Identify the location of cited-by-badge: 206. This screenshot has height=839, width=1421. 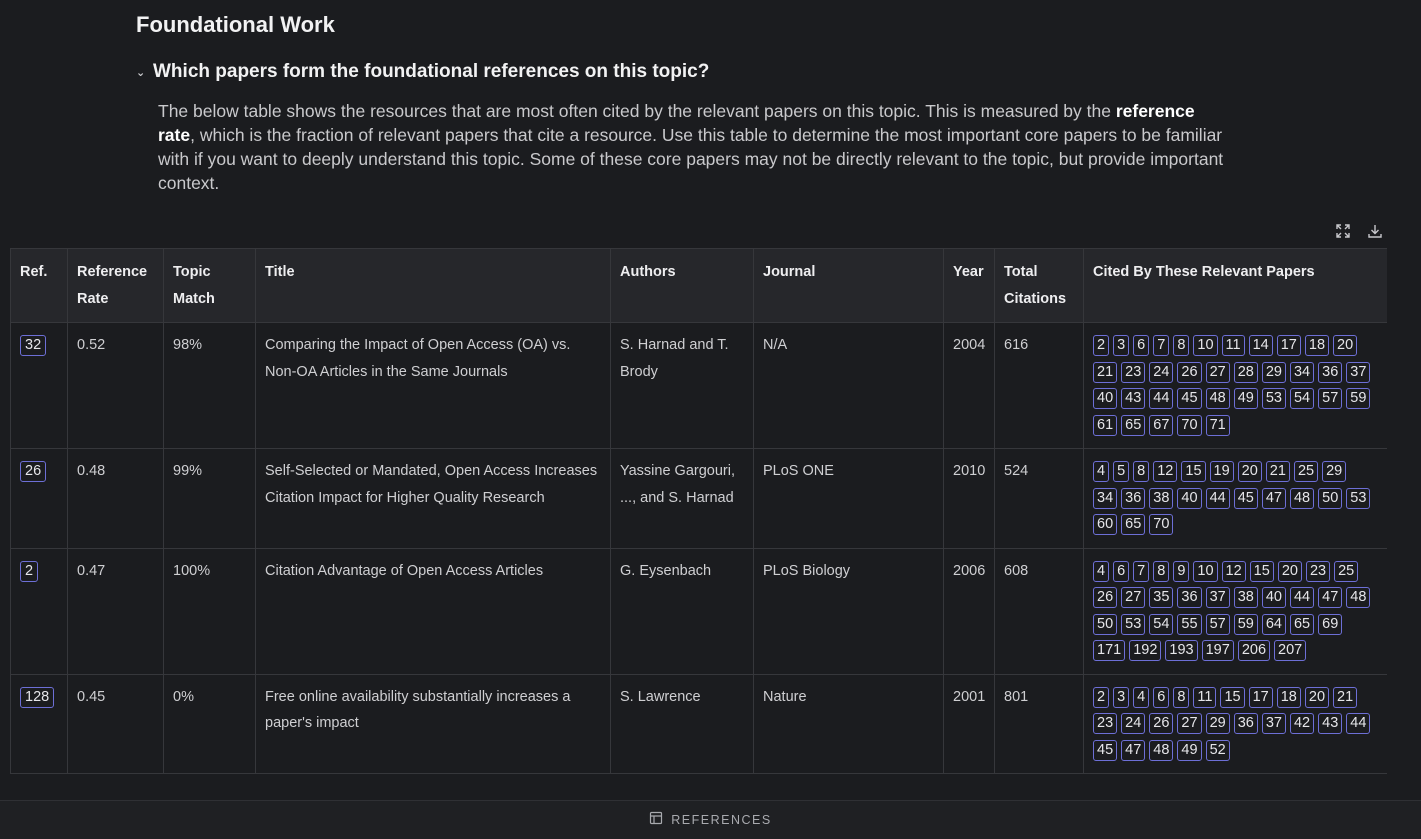
(1254, 650).